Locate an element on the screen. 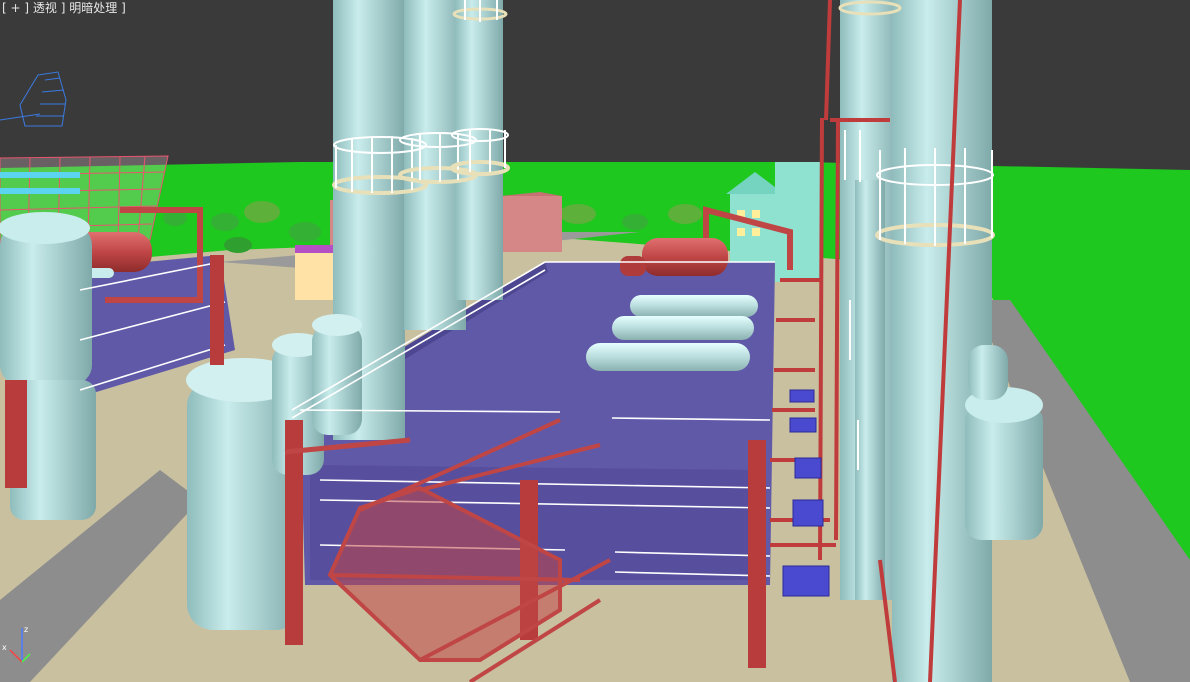 The height and width of the screenshot is (682, 1190). viewport-shading-mode: 明暗处理 is located at coordinates (93, 8).